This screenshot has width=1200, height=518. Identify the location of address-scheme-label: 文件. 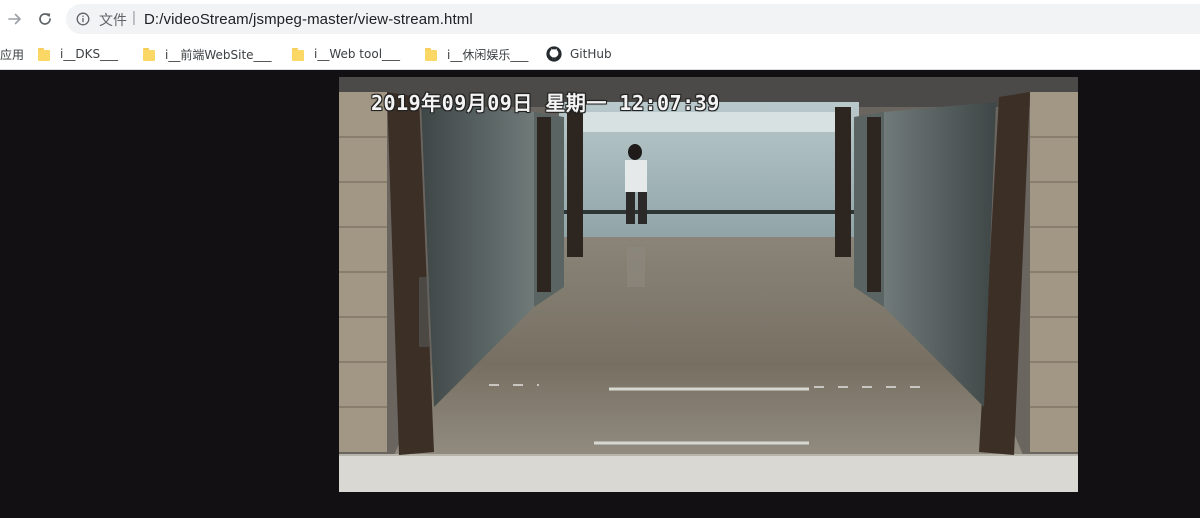
(113, 21).